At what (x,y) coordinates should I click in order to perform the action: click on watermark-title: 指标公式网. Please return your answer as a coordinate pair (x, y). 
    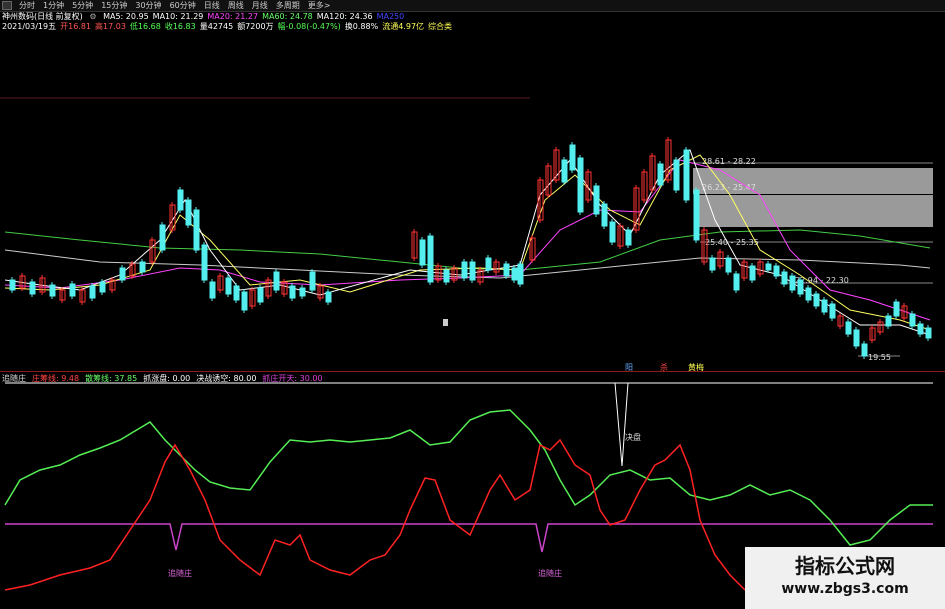
    Looking at the image, I should click on (845, 566).